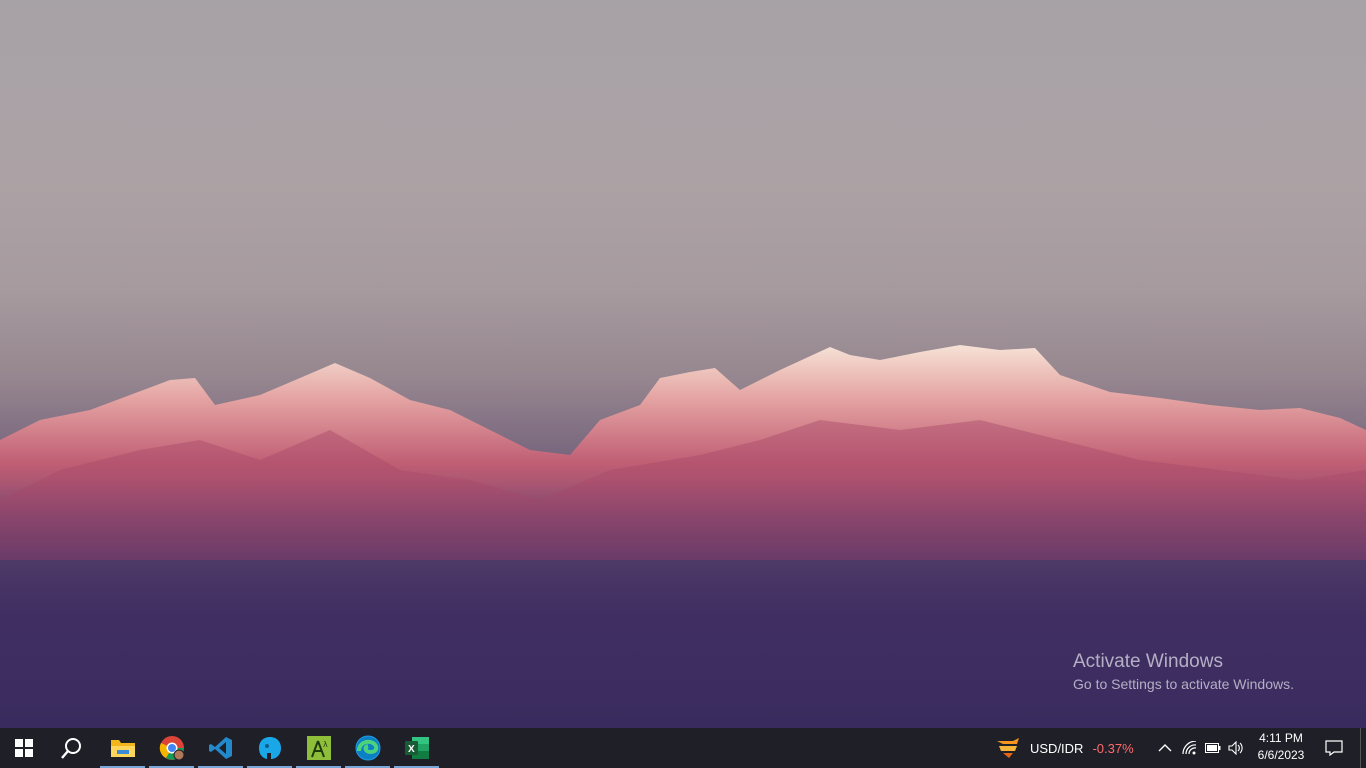 The width and height of the screenshot is (1366, 768). I want to click on currency-widget: USD/IDR -0.37%, so click(1064, 748).